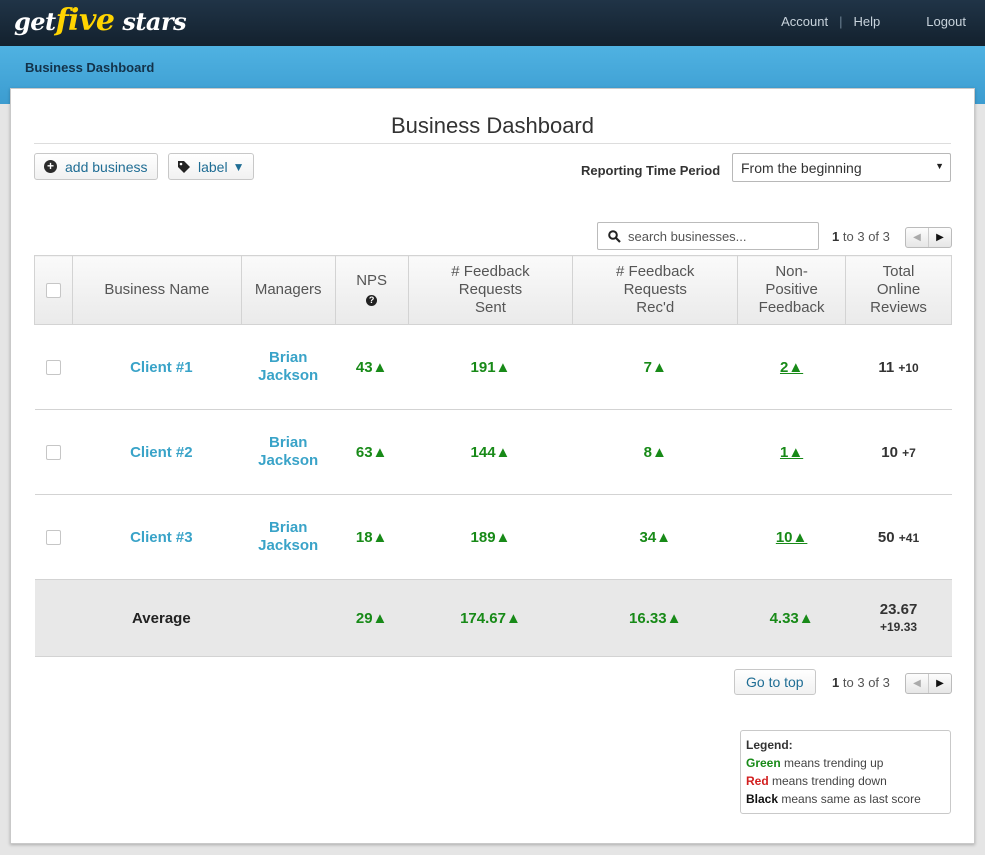 The height and width of the screenshot is (855, 985). What do you see at coordinates (792, 290) in the screenshot?
I see `header-non-positive-feedback: Non- Positive Feedback` at bounding box center [792, 290].